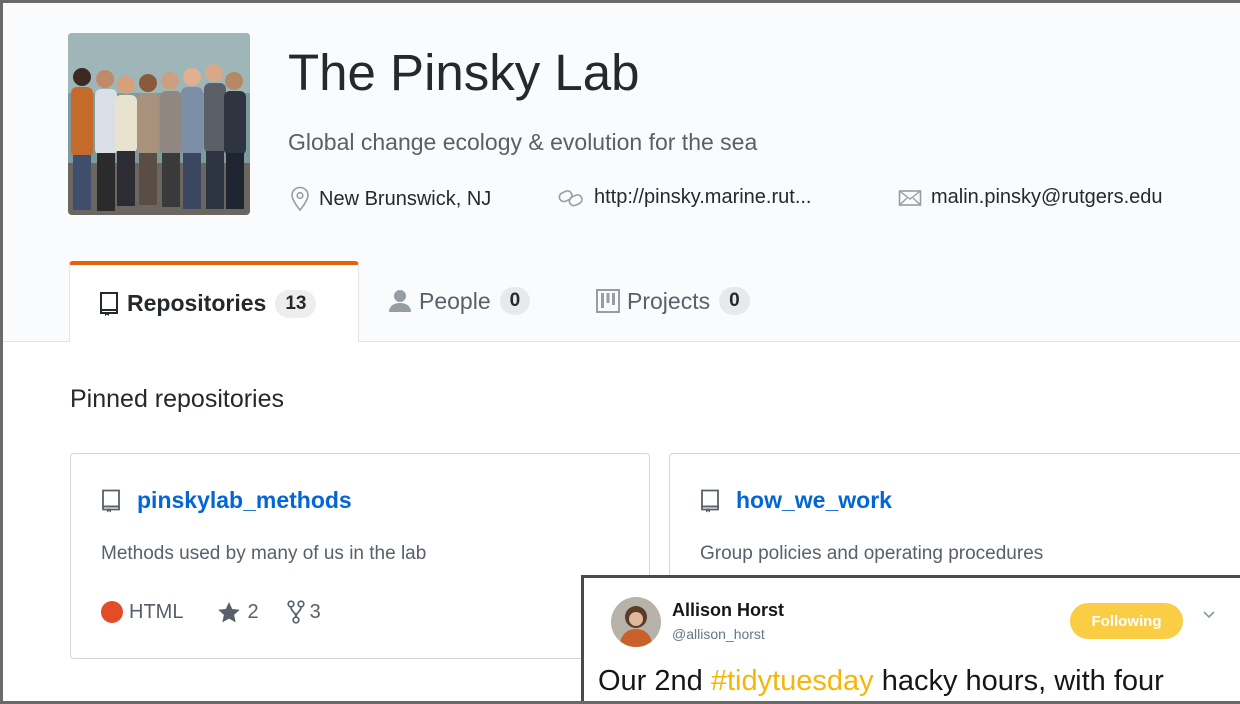 This screenshot has width=1240, height=704. What do you see at coordinates (734, 301) in the screenshot?
I see `tab-projects-count: 0` at bounding box center [734, 301].